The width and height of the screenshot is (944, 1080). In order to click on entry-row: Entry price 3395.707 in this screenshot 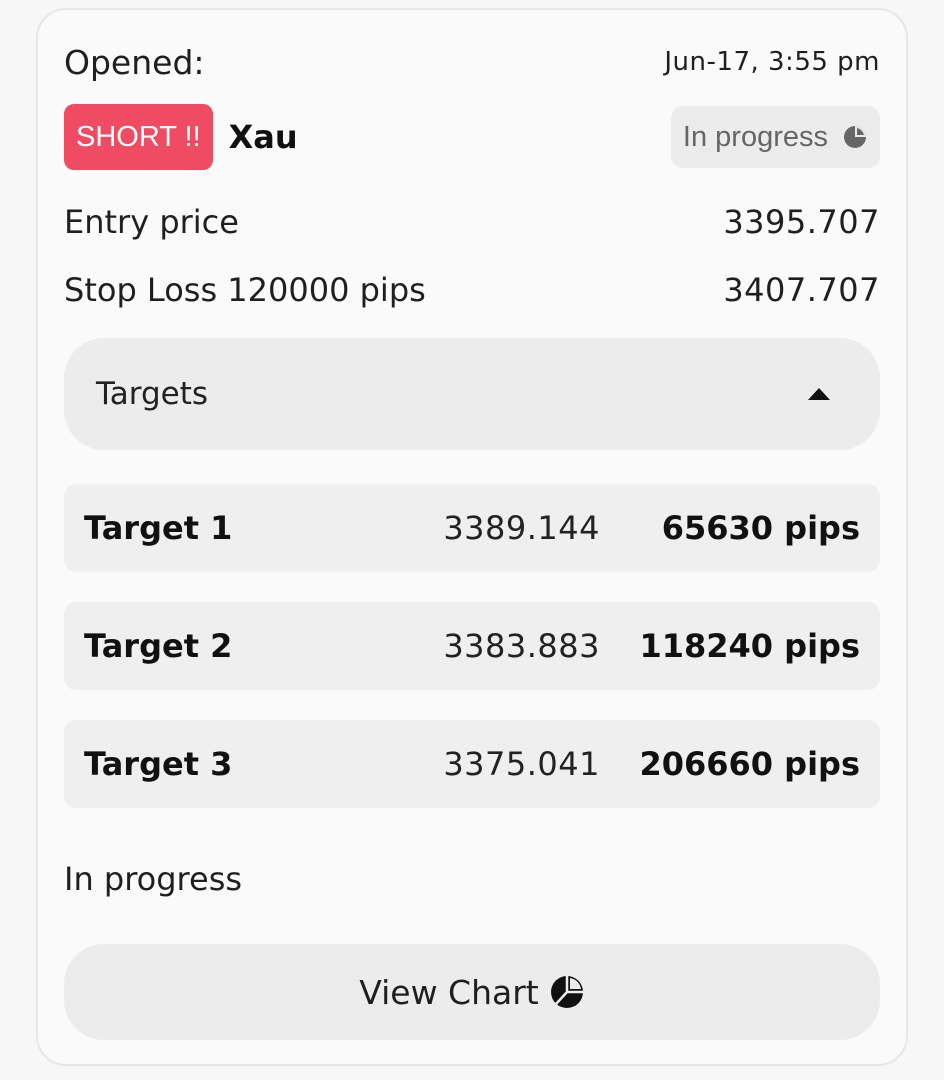, I will do `click(472, 222)`.